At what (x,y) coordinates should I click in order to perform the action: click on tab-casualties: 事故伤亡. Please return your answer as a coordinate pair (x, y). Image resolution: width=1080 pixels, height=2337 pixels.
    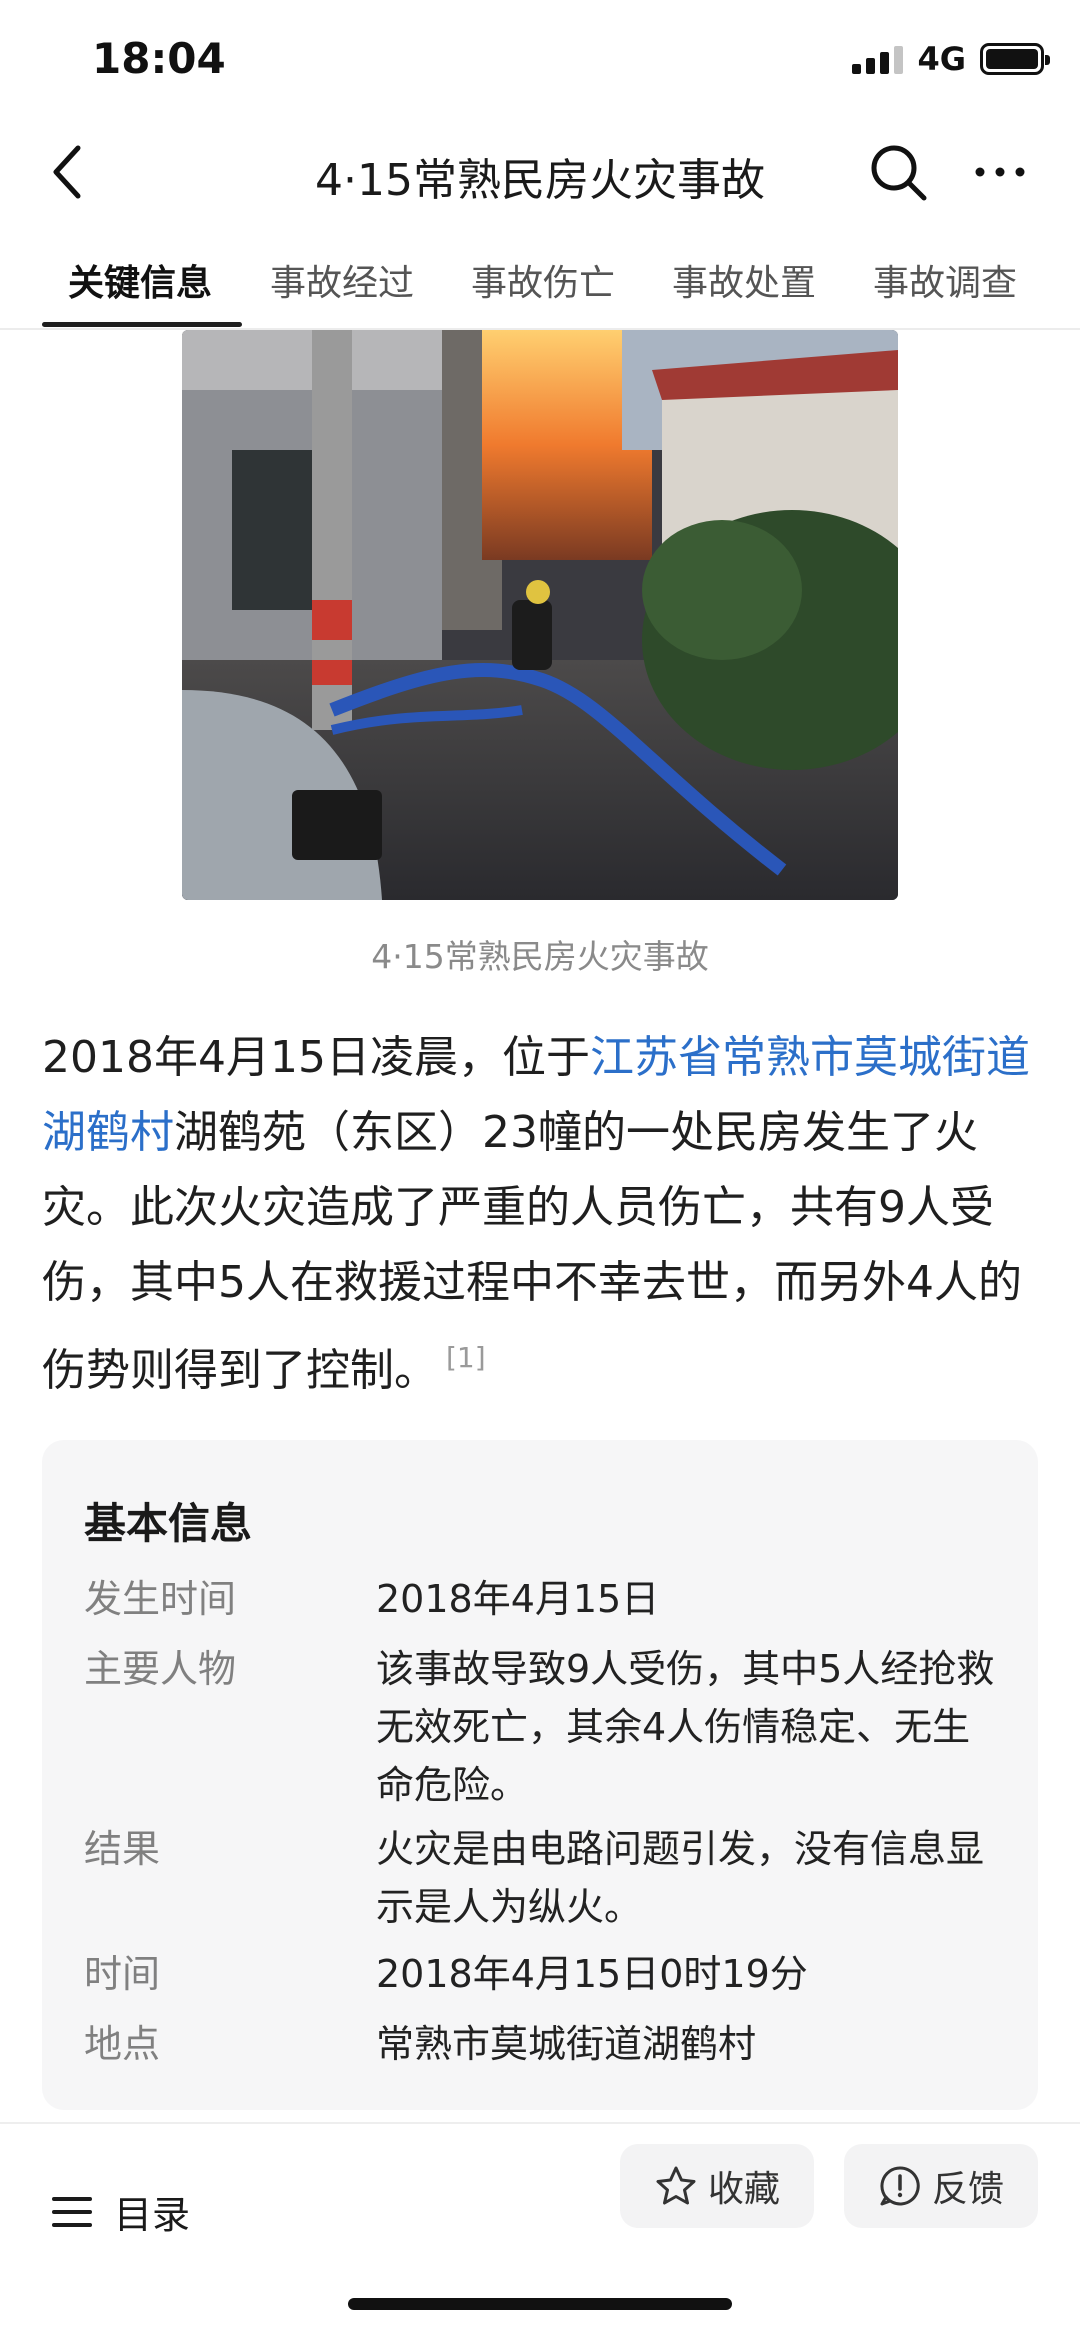
    Looking at the image, I should click on (543, 280).